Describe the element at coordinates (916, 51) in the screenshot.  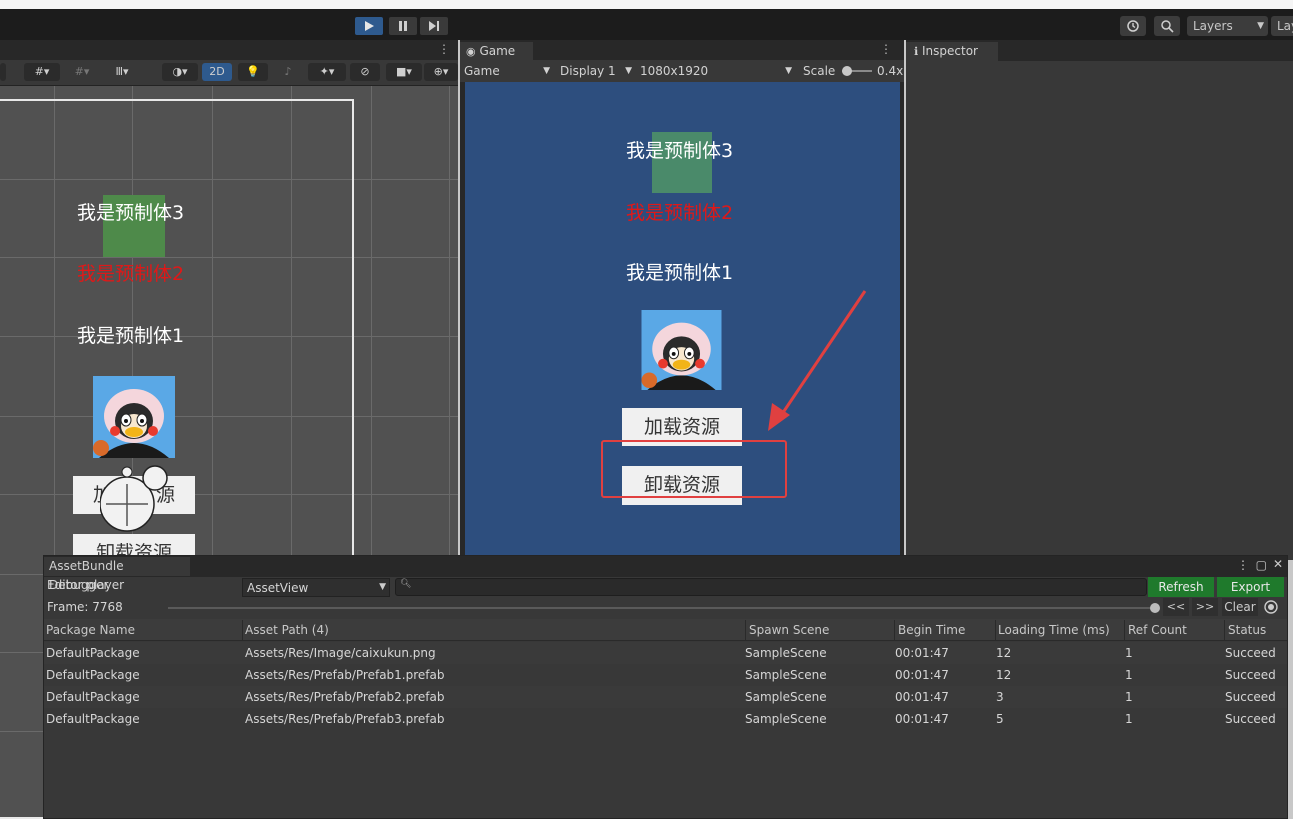
I see `info-icon: ℹ` at that location.